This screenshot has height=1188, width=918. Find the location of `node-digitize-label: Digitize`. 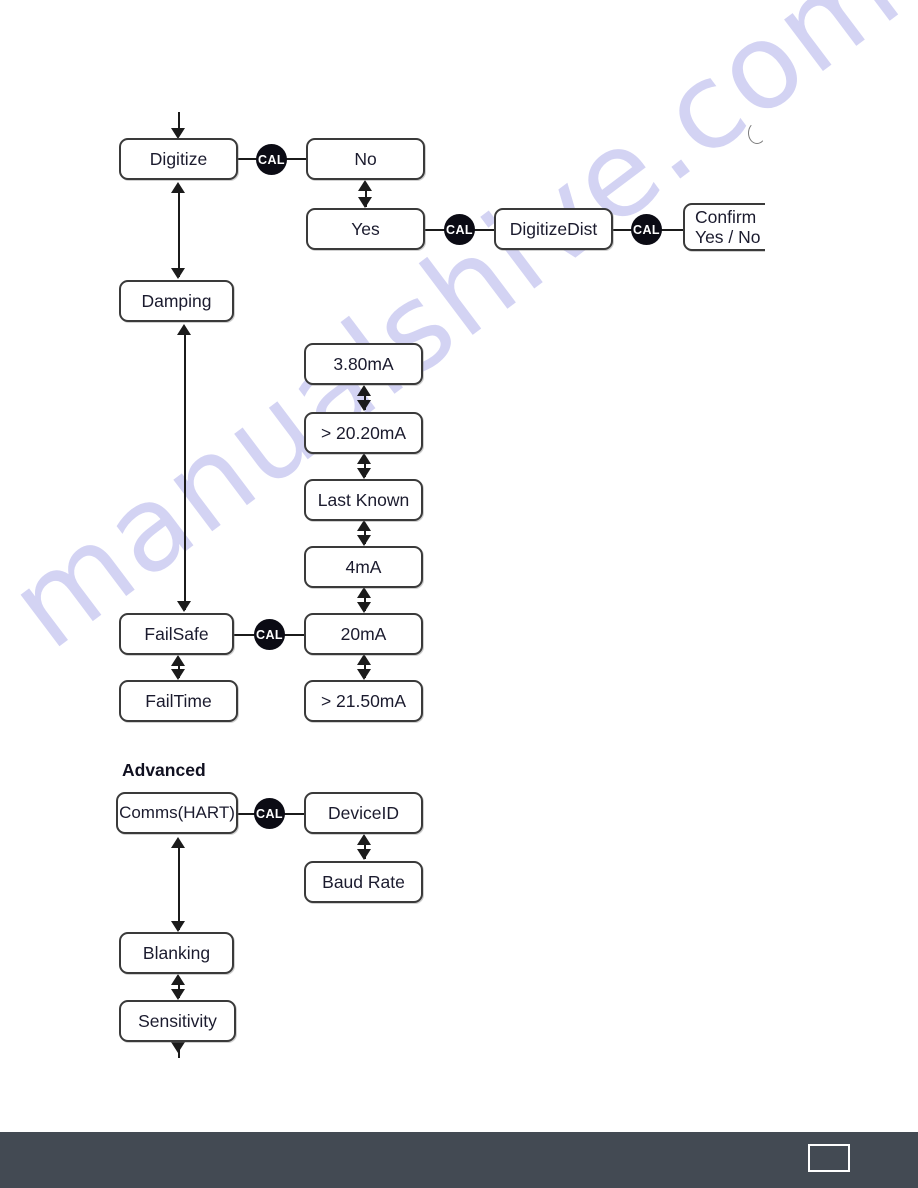

node-digitize-label: Digitize is located at coordinates (178, 158).